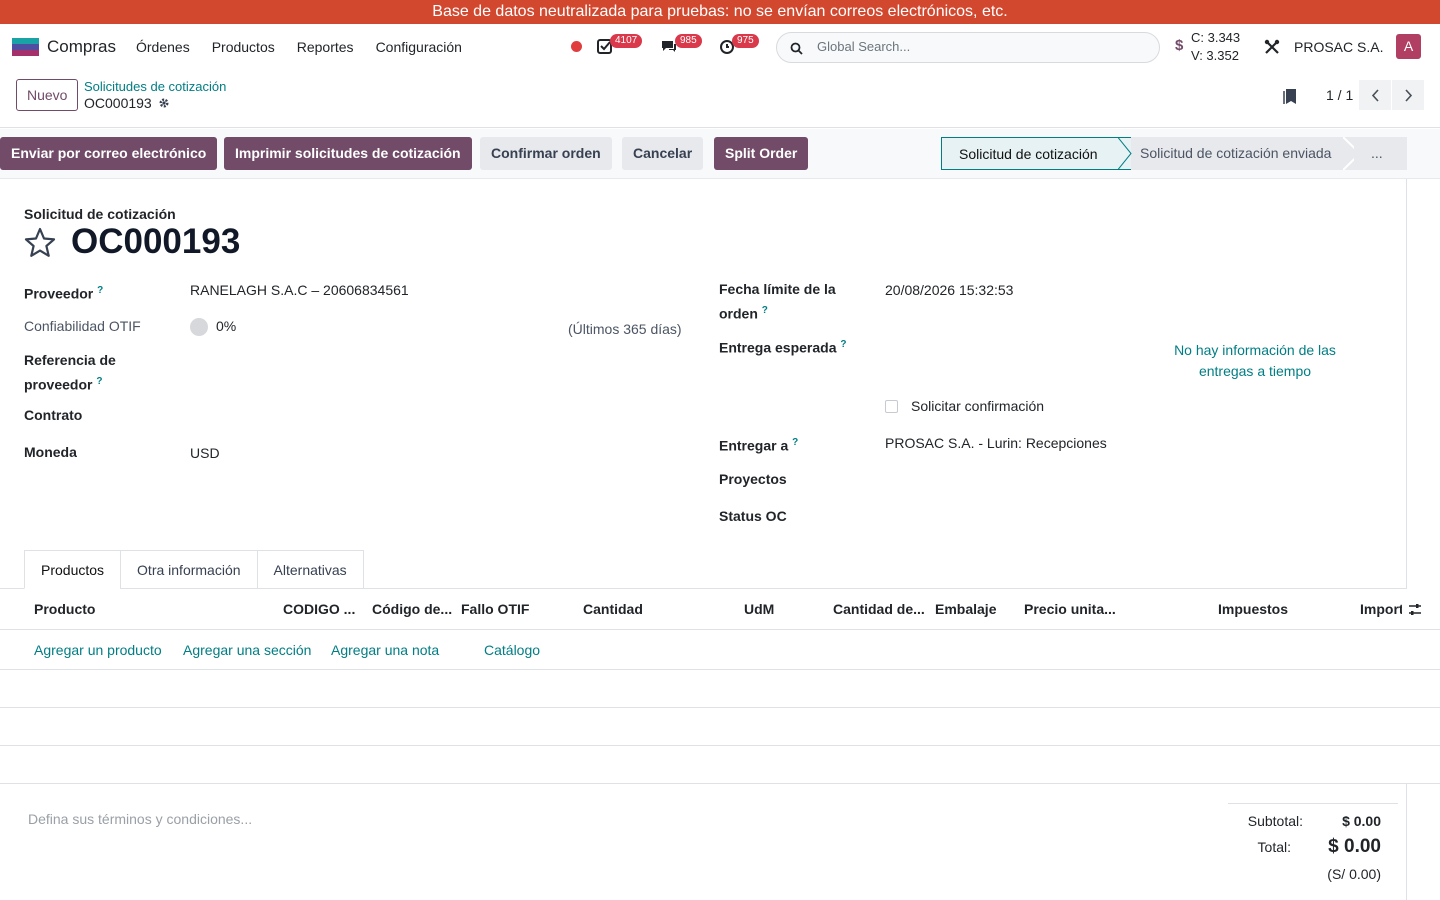 This screenshot has height=900, width=1440. What do you see at coordinates (226, 326) in the screenshot?
I see `otif-value: 0%` at bounding box center [226, 326].